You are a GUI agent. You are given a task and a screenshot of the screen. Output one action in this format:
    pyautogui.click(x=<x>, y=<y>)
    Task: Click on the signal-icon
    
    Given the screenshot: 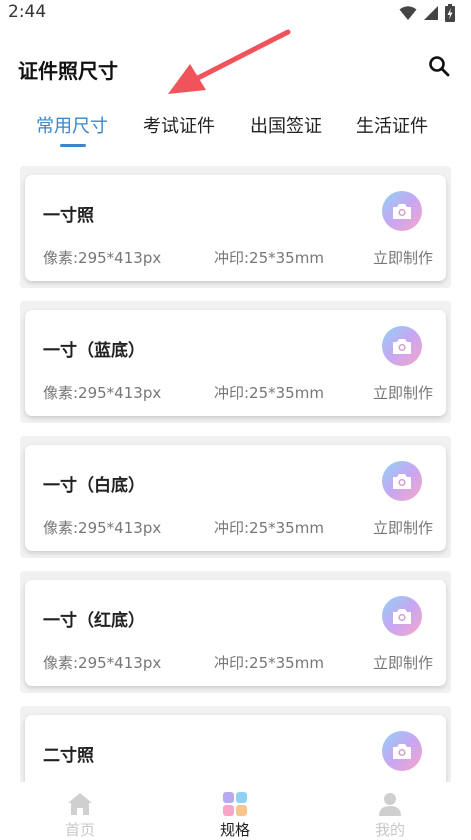 What is the action you would take?
    pyautogui.click(x=431, y=13)
    